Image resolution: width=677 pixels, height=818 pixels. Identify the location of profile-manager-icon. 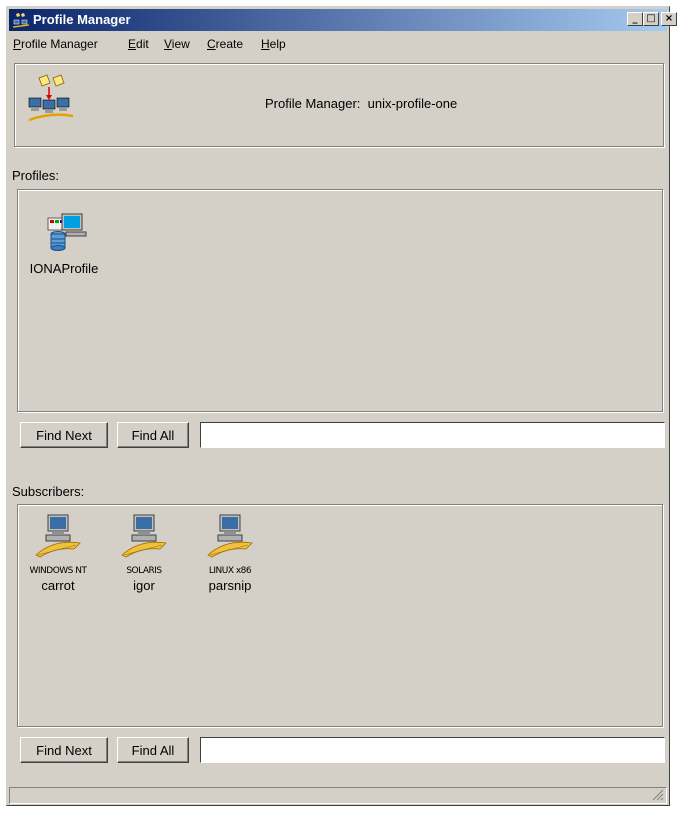
(51, 98).